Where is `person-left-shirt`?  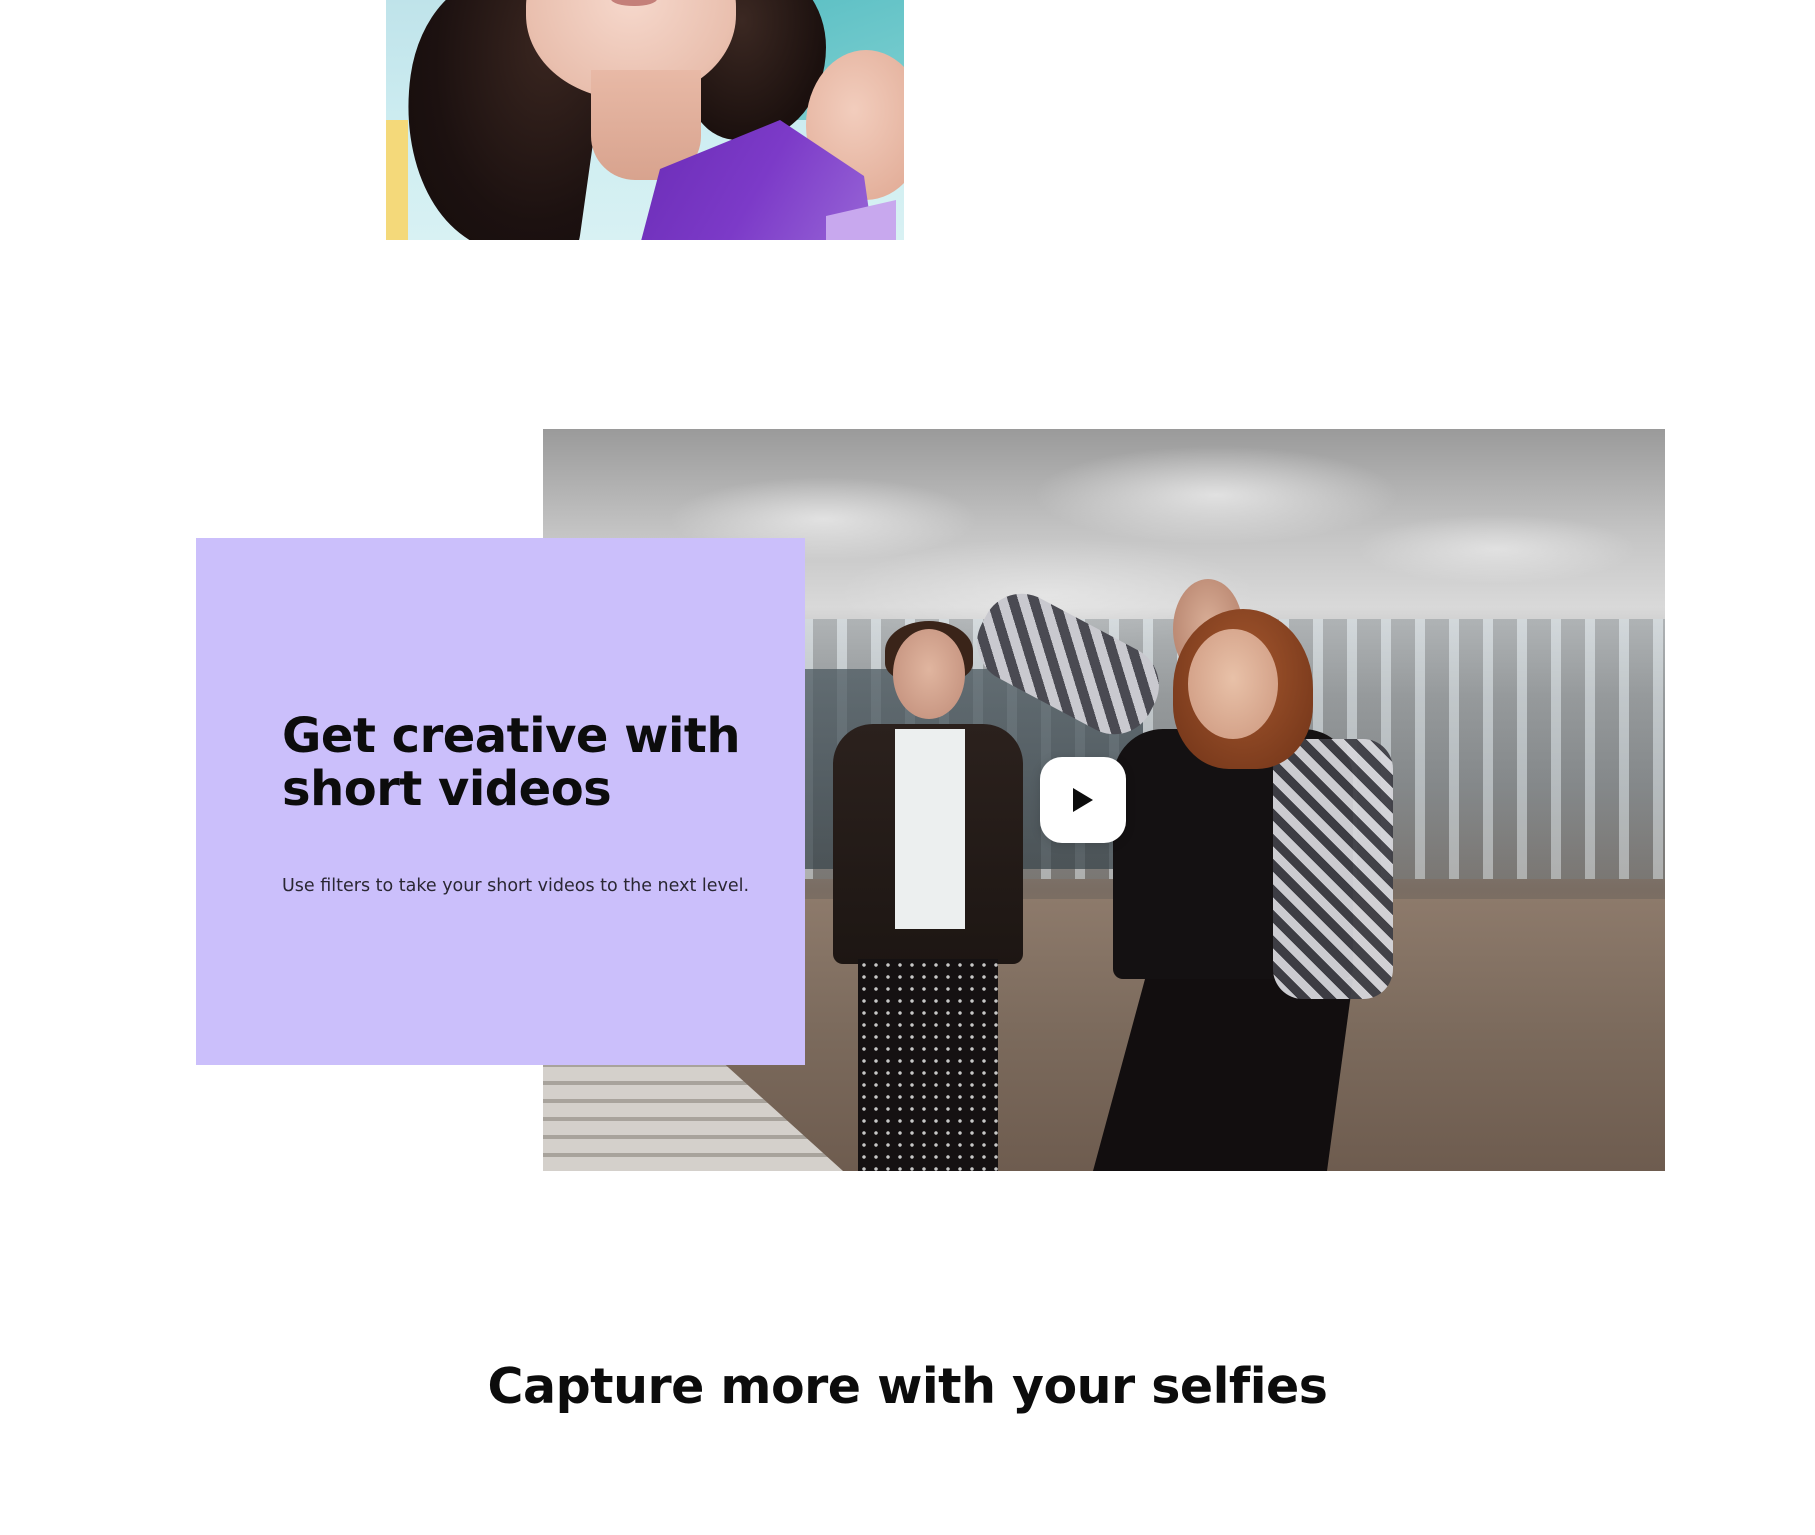 person-left-shirt is located at coordinates (930, 829).